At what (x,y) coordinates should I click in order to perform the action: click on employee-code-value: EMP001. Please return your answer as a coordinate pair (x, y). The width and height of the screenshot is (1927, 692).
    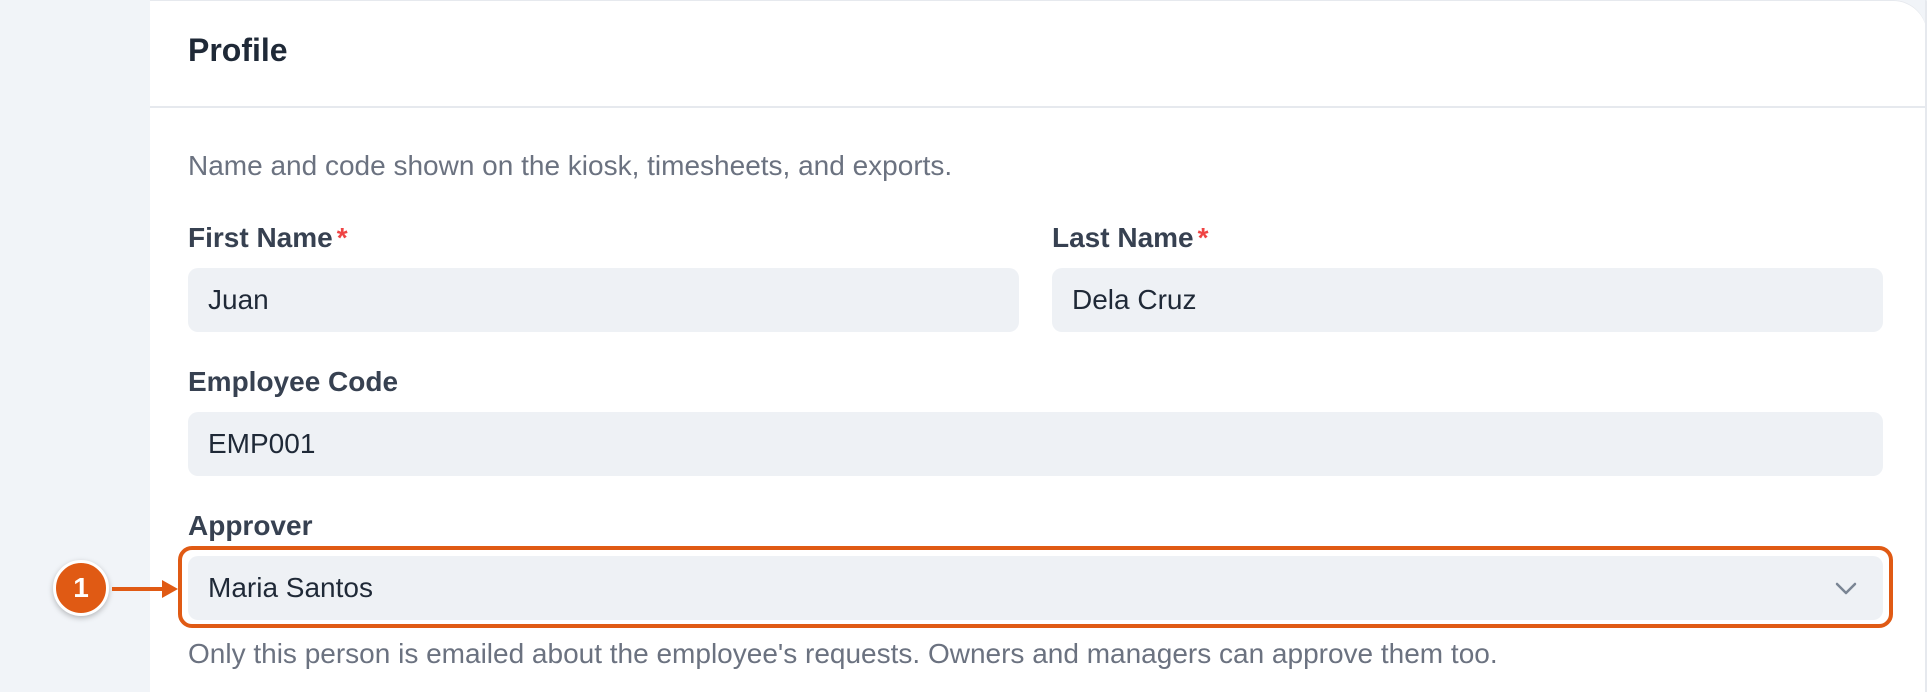
    Looking at the image, I should click on (262, 443).